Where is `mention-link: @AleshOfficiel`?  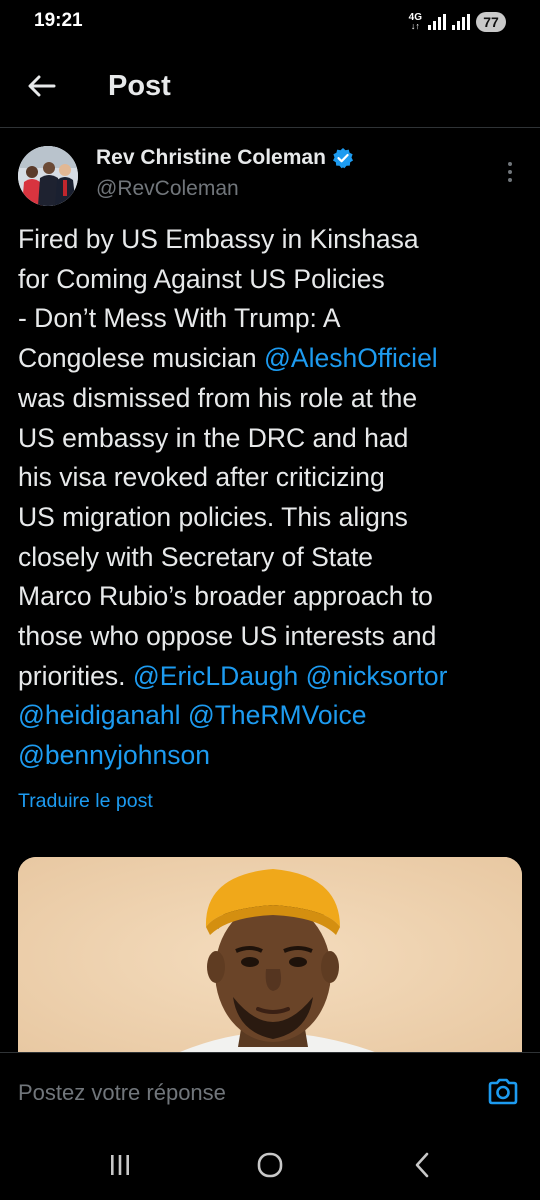
mention-link: @AleshOfficiel is located at coordinates (351, 358).